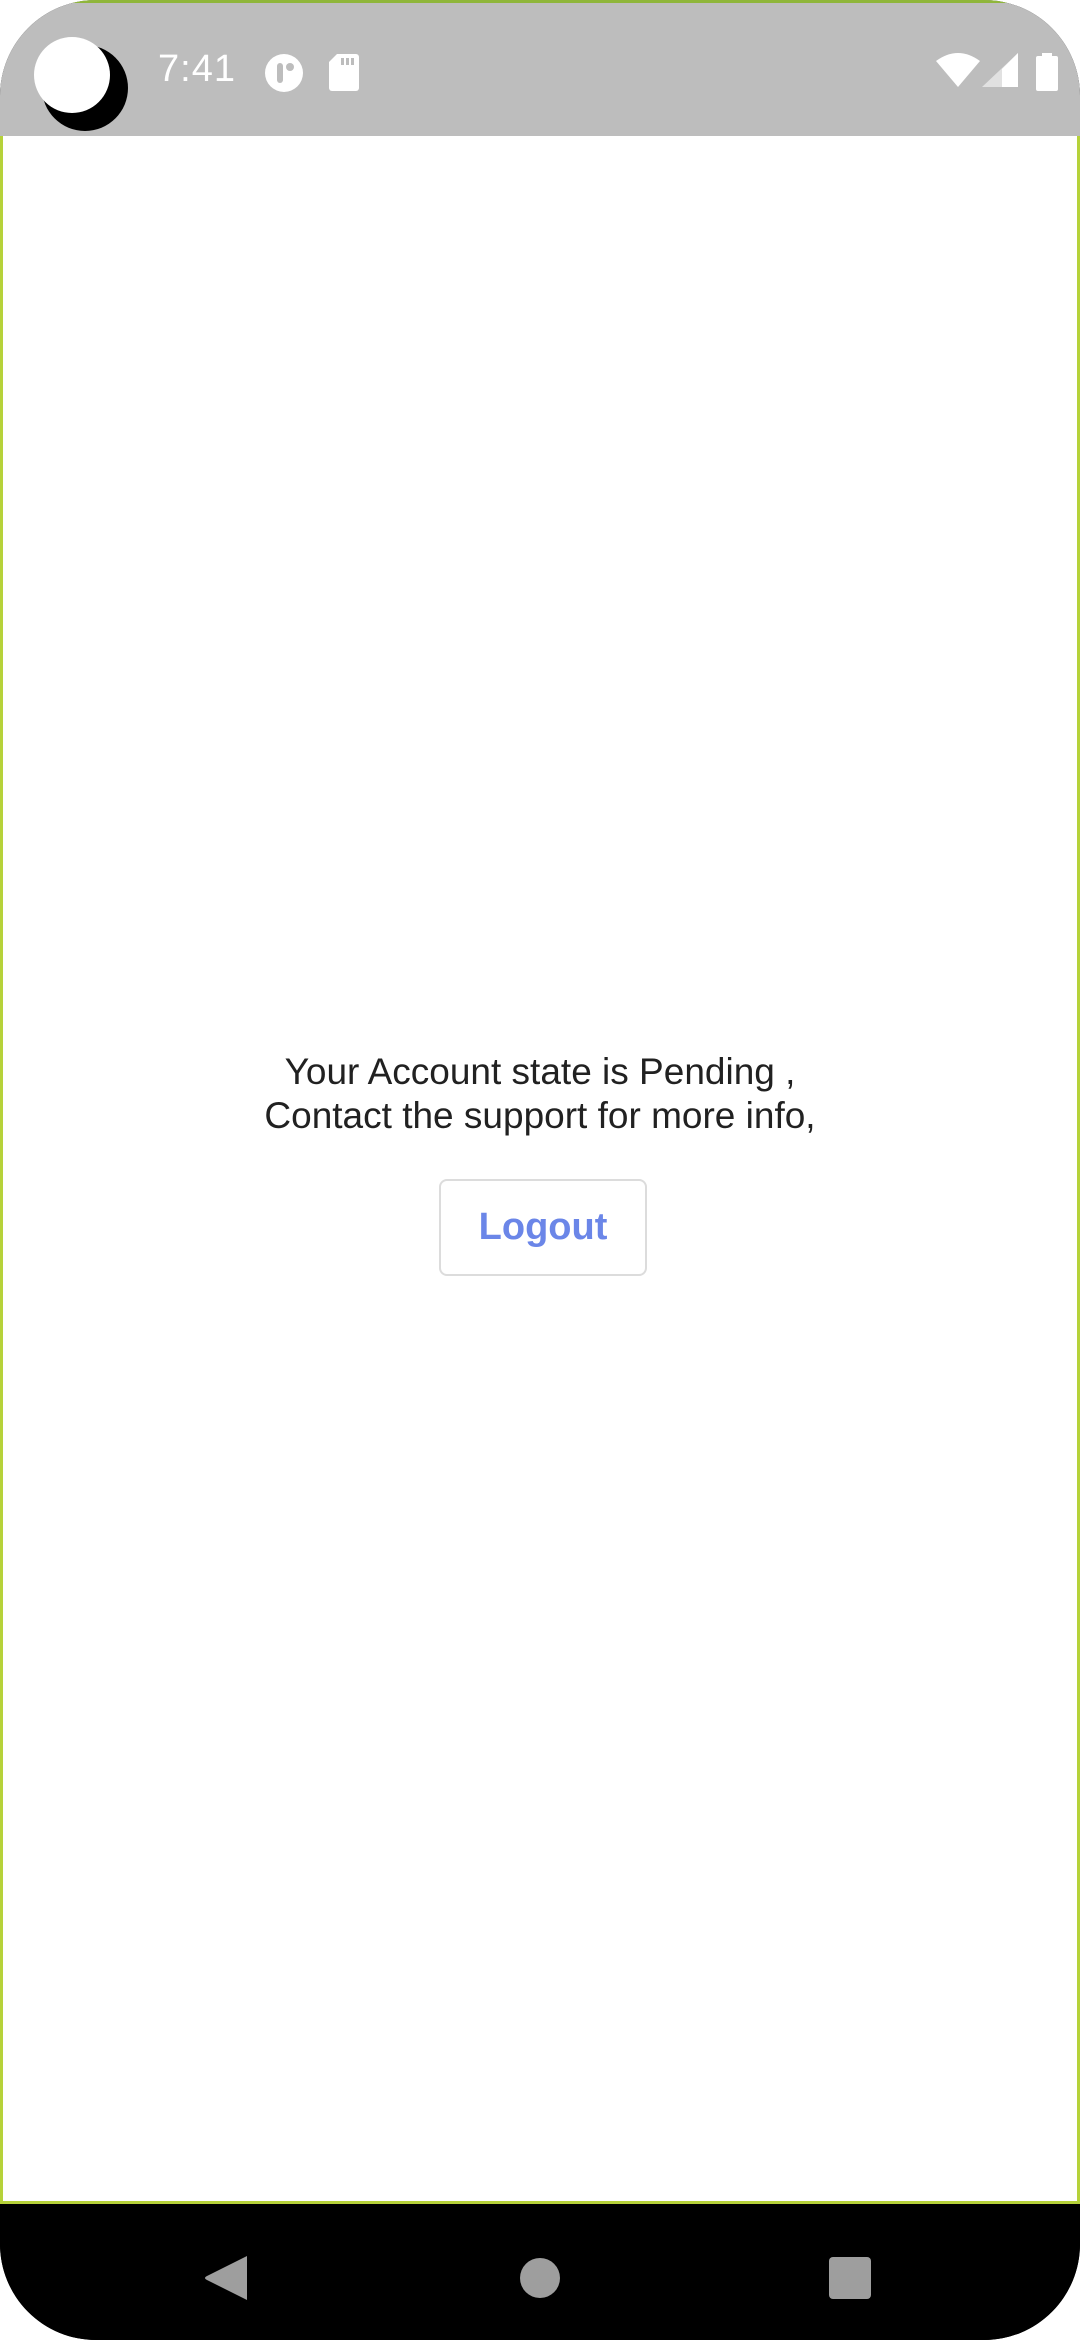 The width and height of the screenshot is (1080, 2340). I want to click on status-time: 7:41, so click(197, 69).